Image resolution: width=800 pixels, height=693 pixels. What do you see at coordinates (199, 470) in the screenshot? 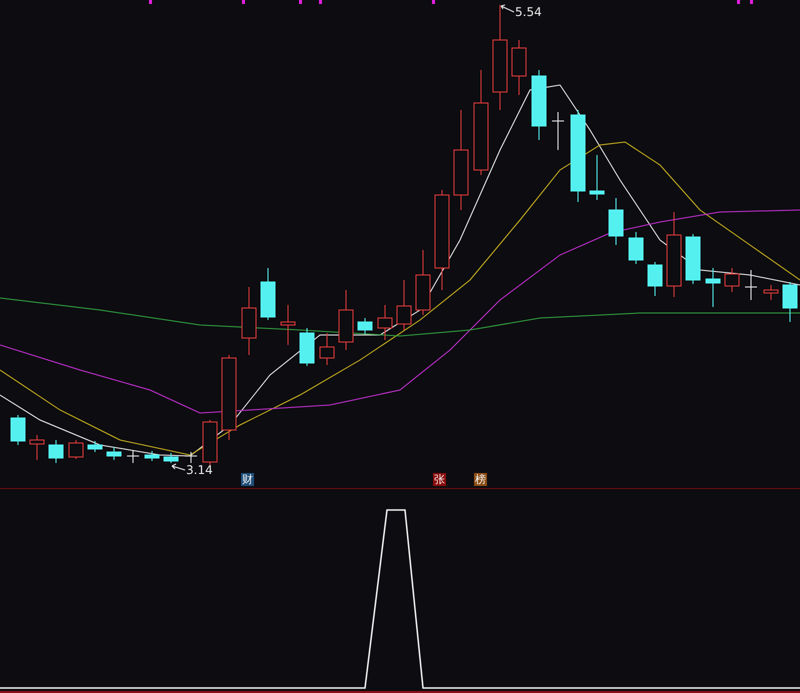
I see `low-price-label: 3.14` at bounding box center [199, 470].